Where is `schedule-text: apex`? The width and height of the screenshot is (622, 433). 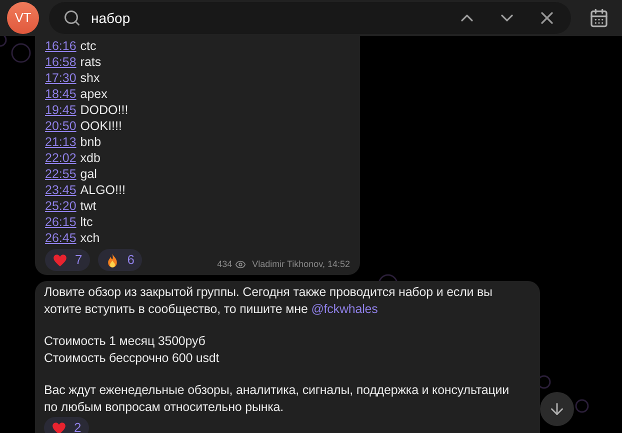
schedule-text: apex is located at coordinates (94, 94).